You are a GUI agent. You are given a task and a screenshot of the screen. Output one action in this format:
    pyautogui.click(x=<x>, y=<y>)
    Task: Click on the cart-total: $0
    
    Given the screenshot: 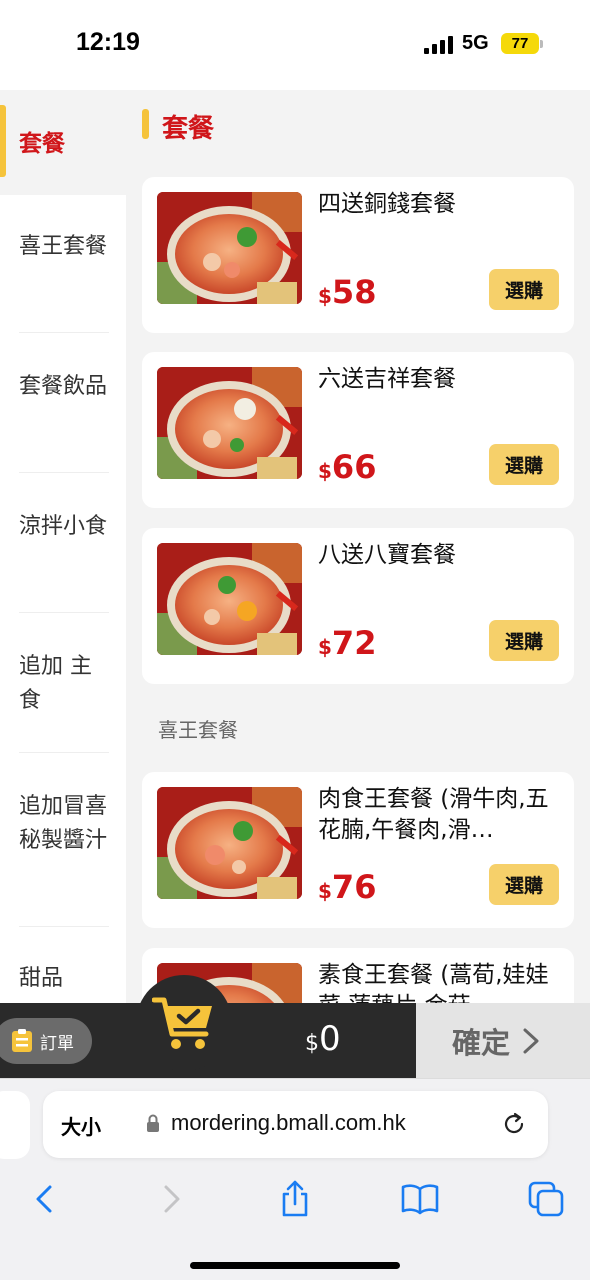 What is the action you would take?
    pyautogui.click(x=323, y=1039)
    